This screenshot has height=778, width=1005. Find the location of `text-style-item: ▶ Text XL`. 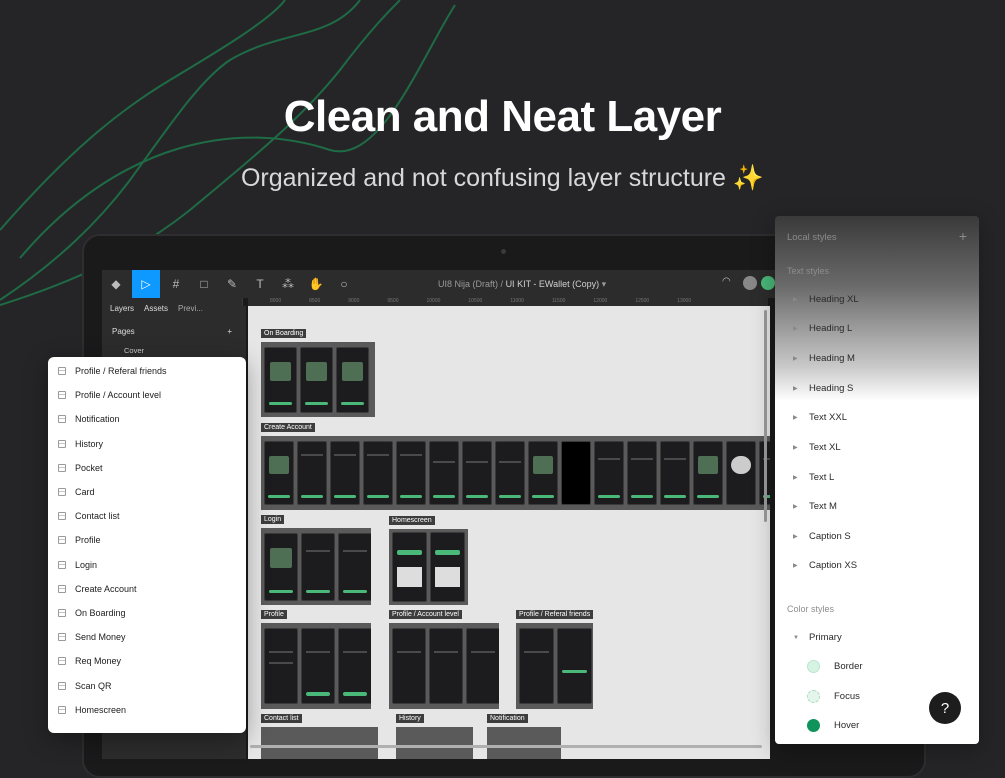

text-style-item: ▶ Text XL is located at coordinates (817, 447).